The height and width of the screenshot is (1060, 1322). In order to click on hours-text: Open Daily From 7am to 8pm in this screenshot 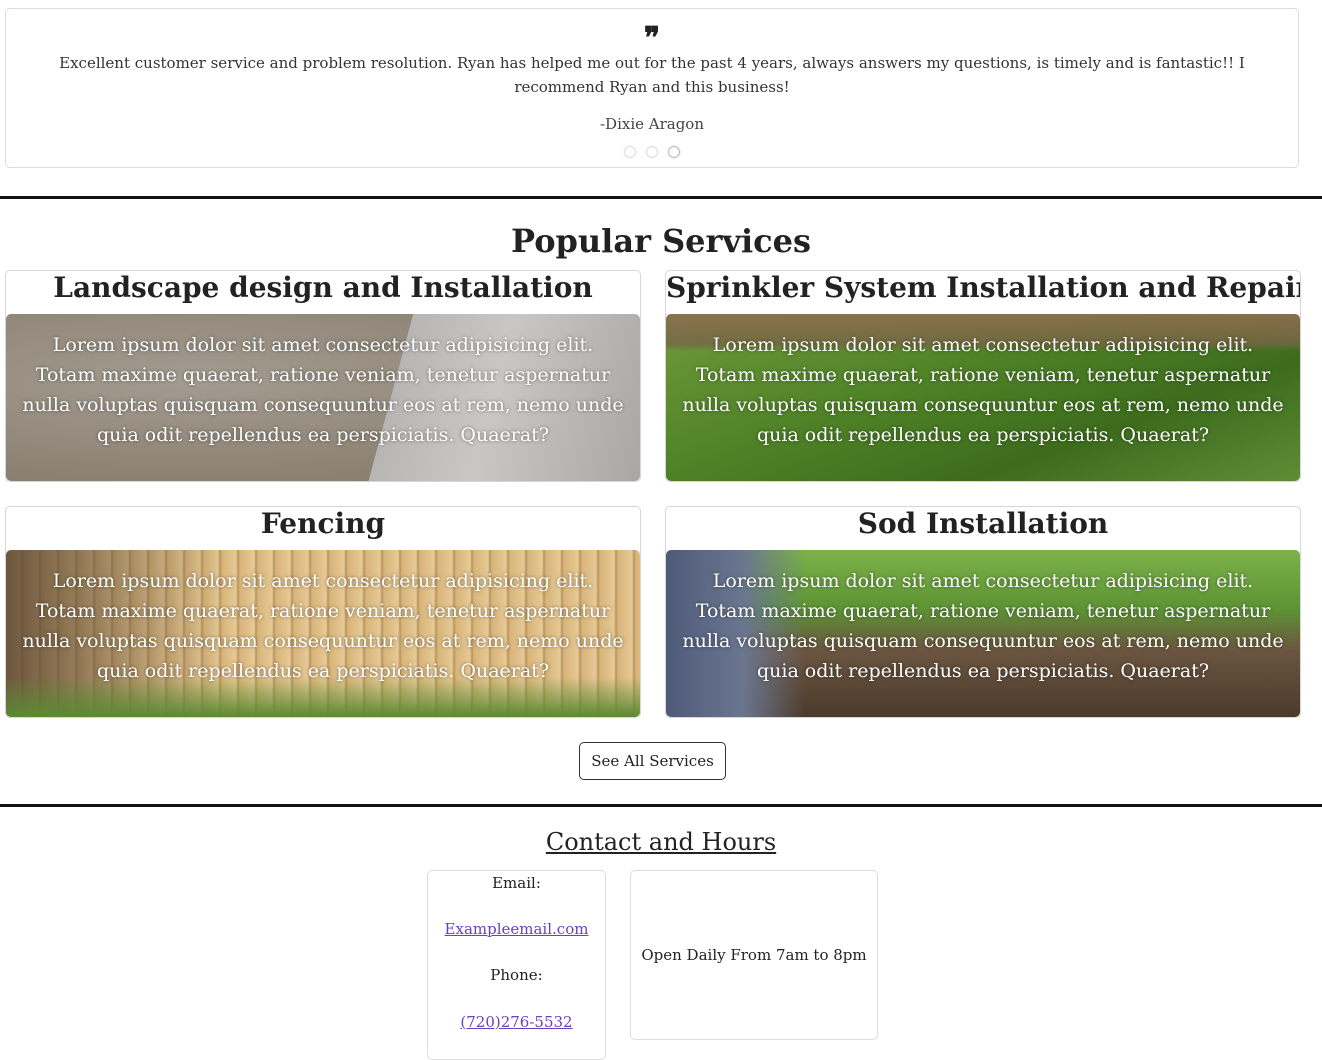, I will do `click(754, 955)`.